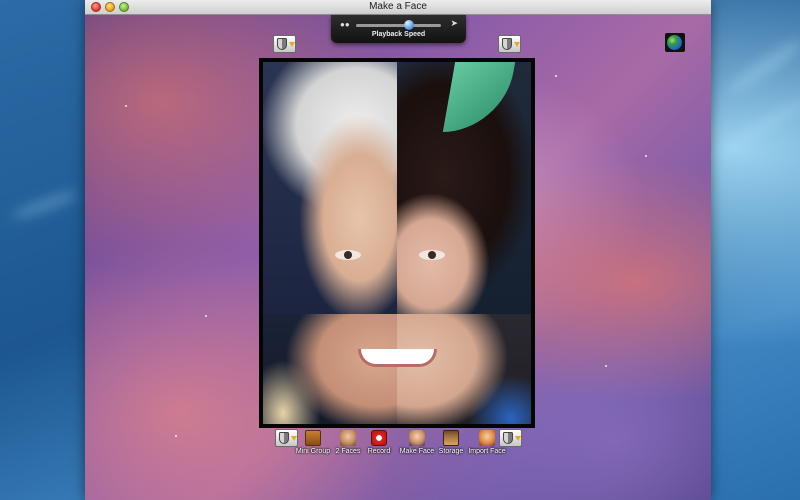  Describe the element at coordinates (417, 438) in the screenshot. I see `make-face-icon` at that location.